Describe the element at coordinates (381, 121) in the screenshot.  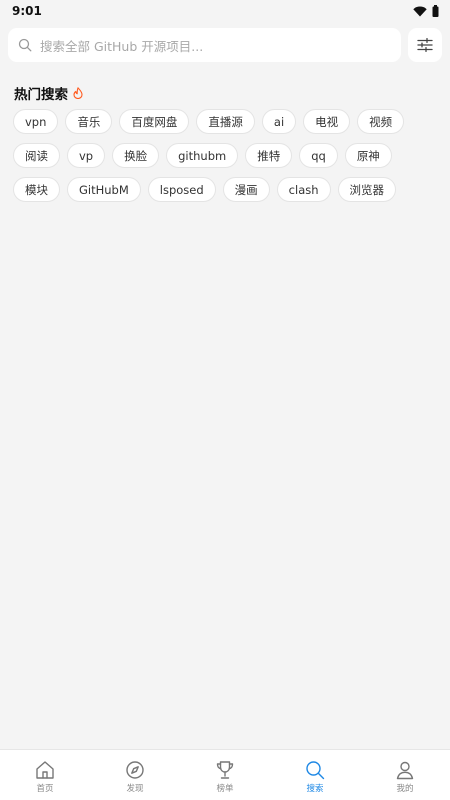
I see `search-tag: 视频` at that location.